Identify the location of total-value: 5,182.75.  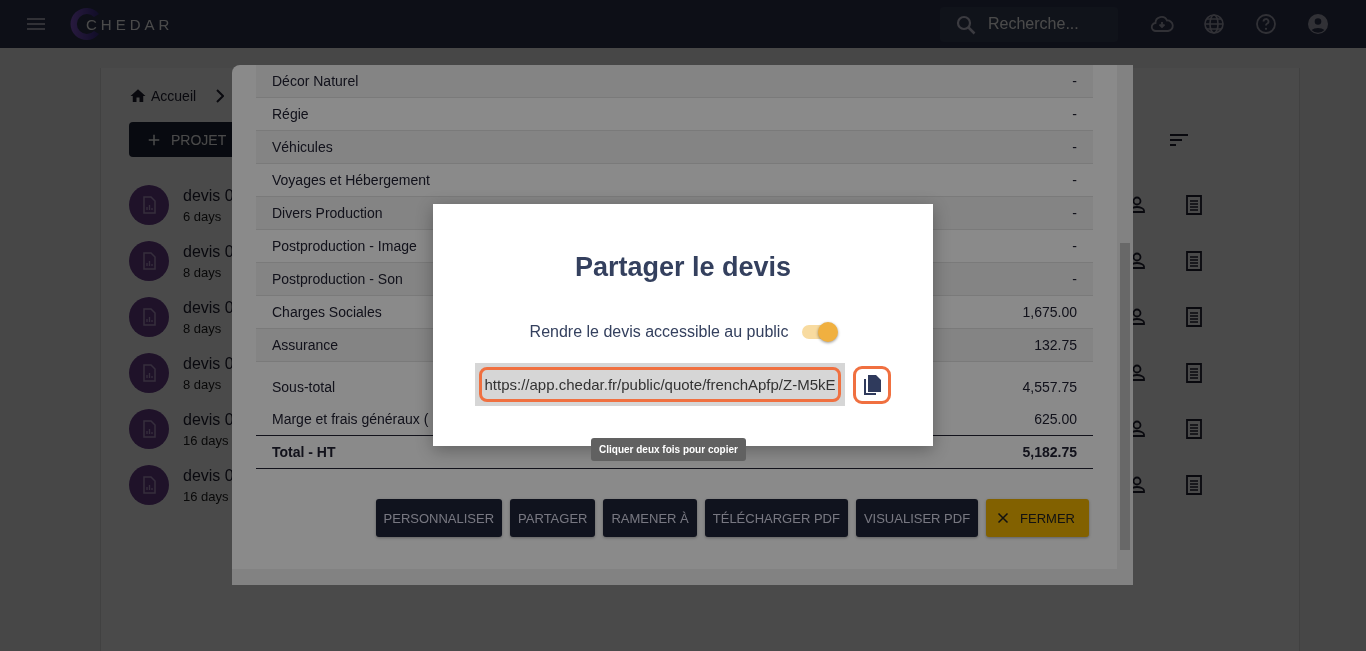
(1049, 452).